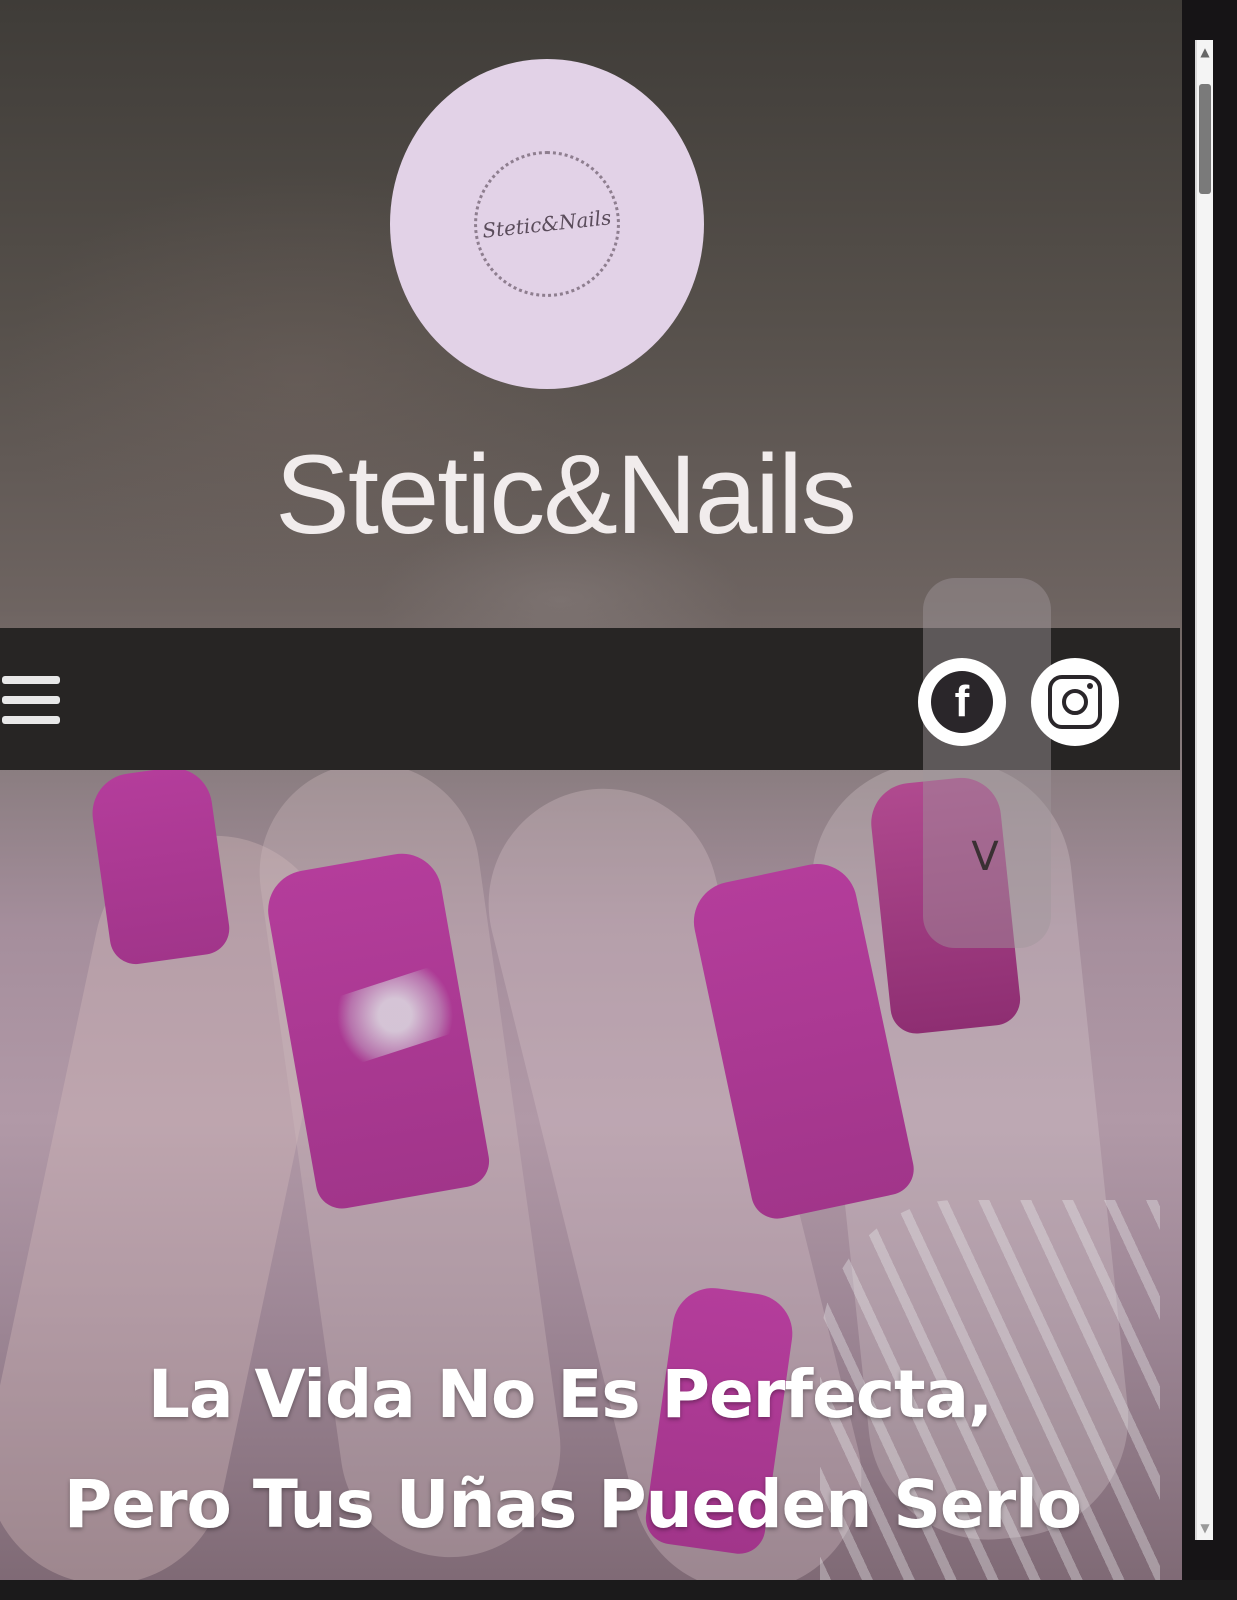 The width and height of the screenshot is (1237, 1600). I want to click on site-logo: Stetic&Nails, so click(547, 224).